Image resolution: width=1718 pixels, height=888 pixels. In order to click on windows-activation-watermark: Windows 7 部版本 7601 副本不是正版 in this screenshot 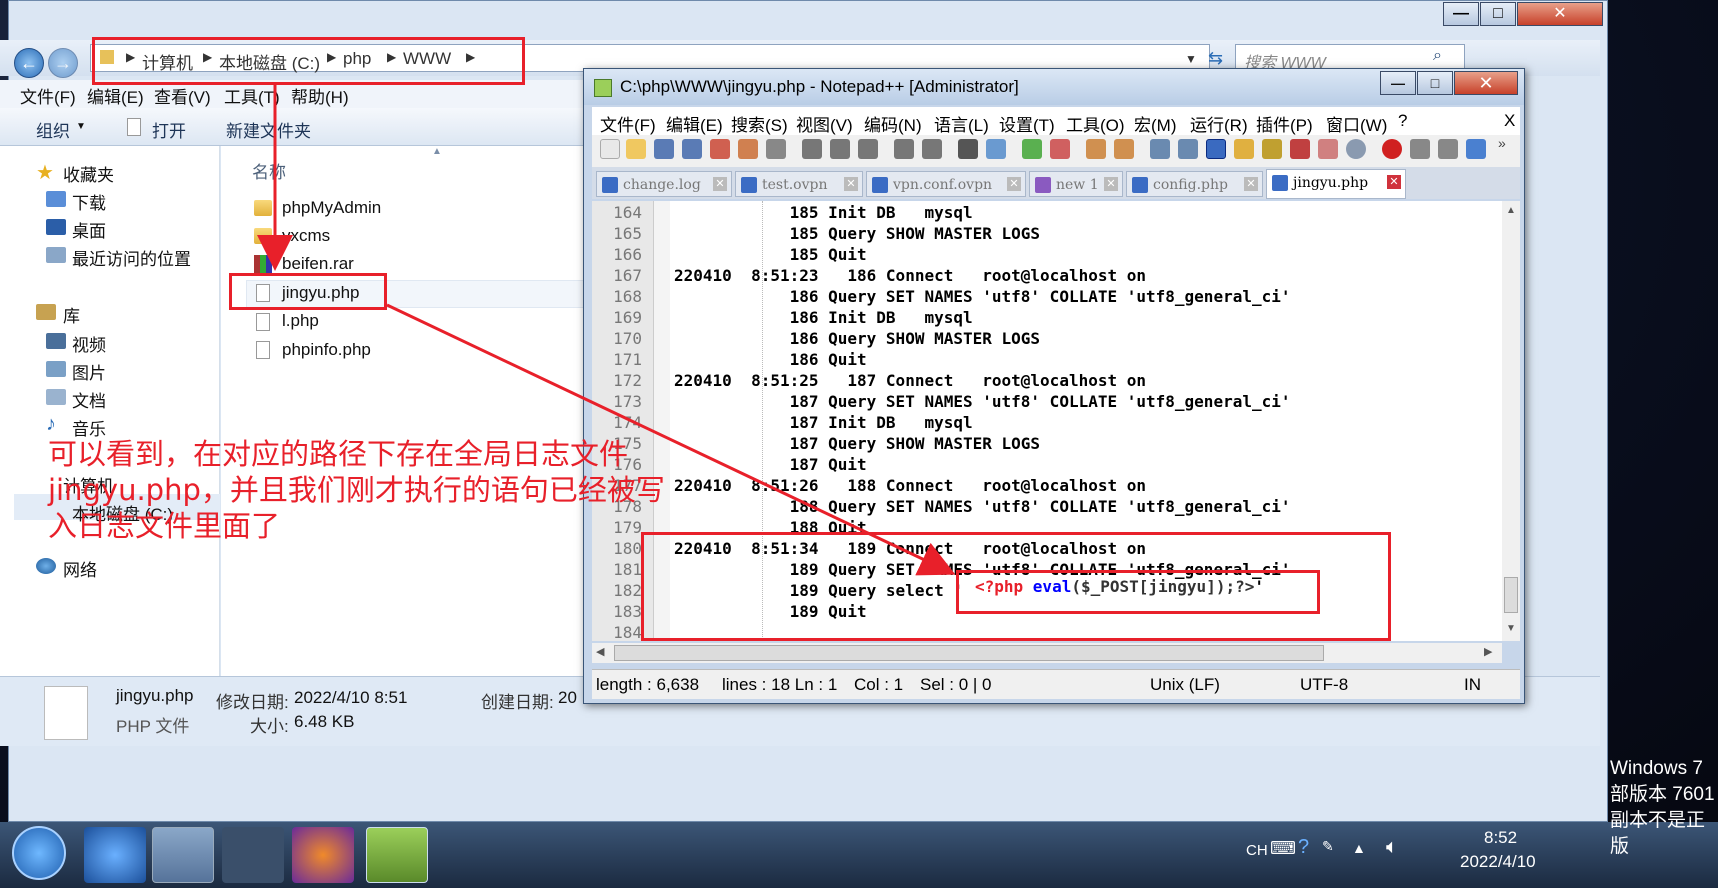, I will do `click(1664, 808)`.